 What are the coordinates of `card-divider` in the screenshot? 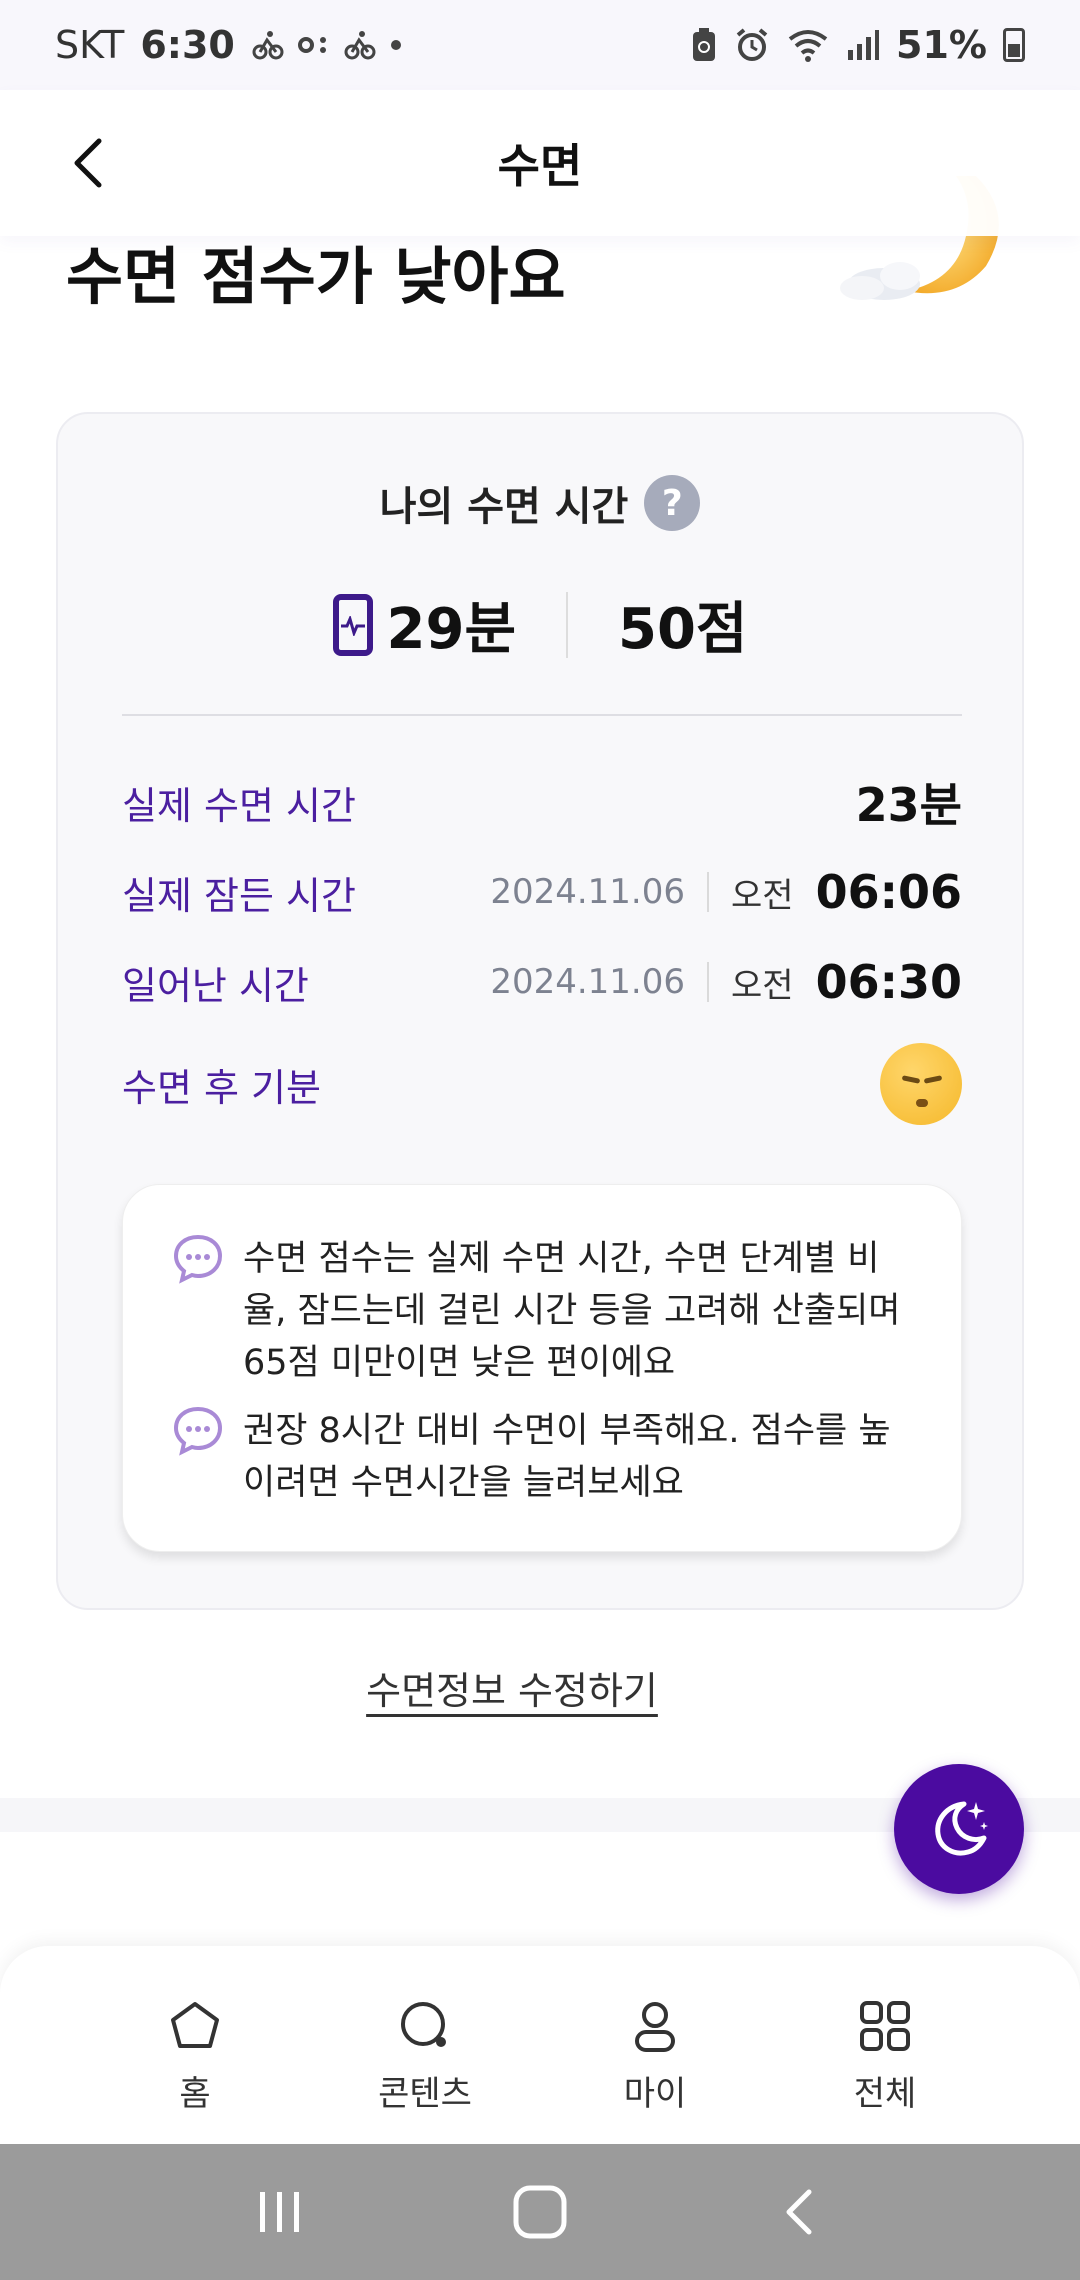 It's located at (542, 715).